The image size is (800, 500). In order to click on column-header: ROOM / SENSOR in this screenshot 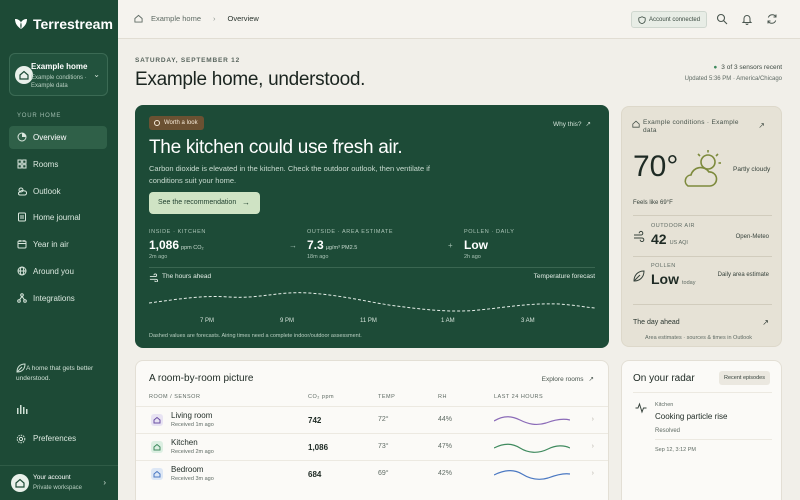, I will do `click(175, 397)`.